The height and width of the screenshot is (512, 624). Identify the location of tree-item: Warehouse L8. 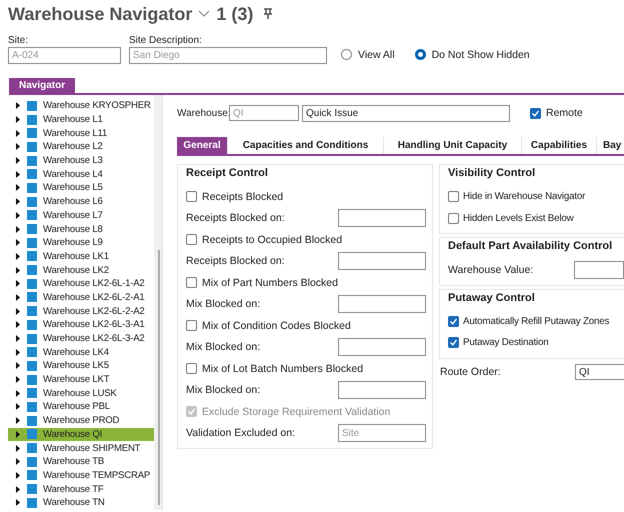
(81, 229).